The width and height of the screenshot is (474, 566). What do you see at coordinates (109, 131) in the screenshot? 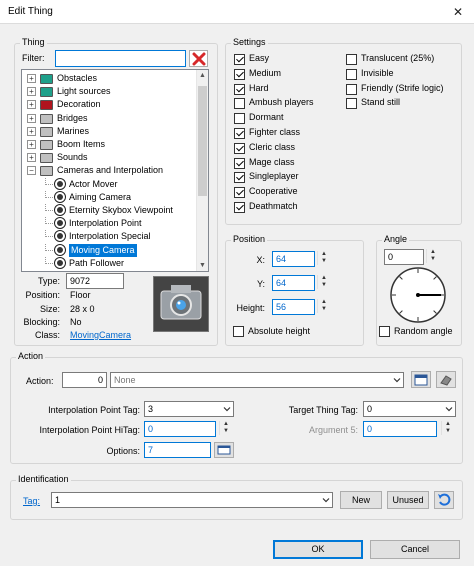
I see `tree-category-item: + Marines` at bounding box center [109, 131].